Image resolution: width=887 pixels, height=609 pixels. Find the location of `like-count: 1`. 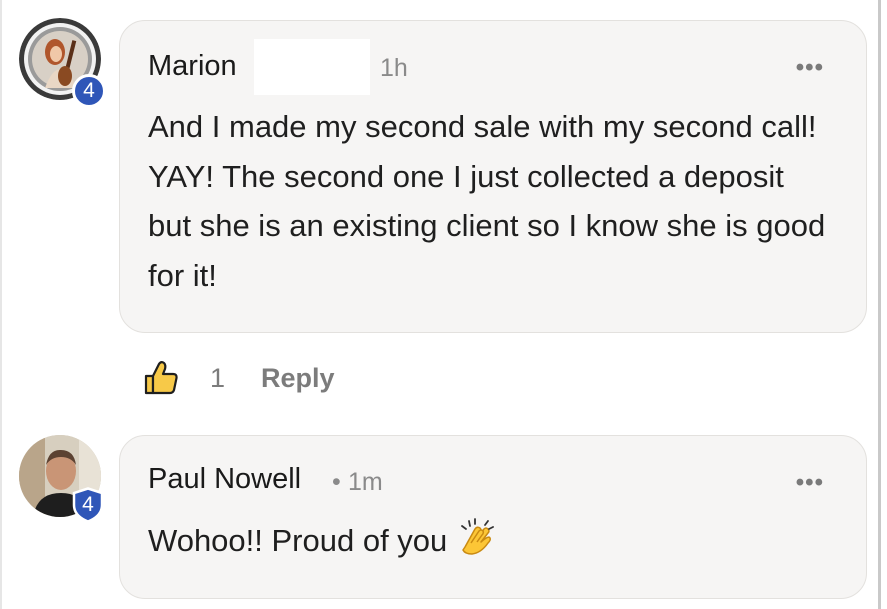

like-count: 1 is located at coordinates (217, 378).